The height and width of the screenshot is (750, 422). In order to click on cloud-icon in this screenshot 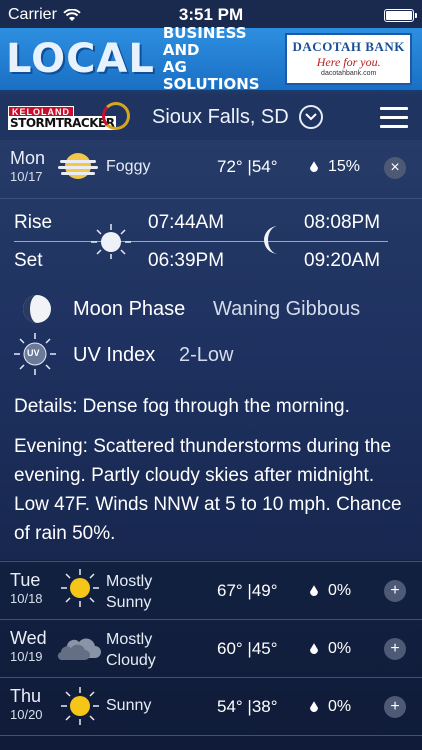, I will do `click(79, 649)`.